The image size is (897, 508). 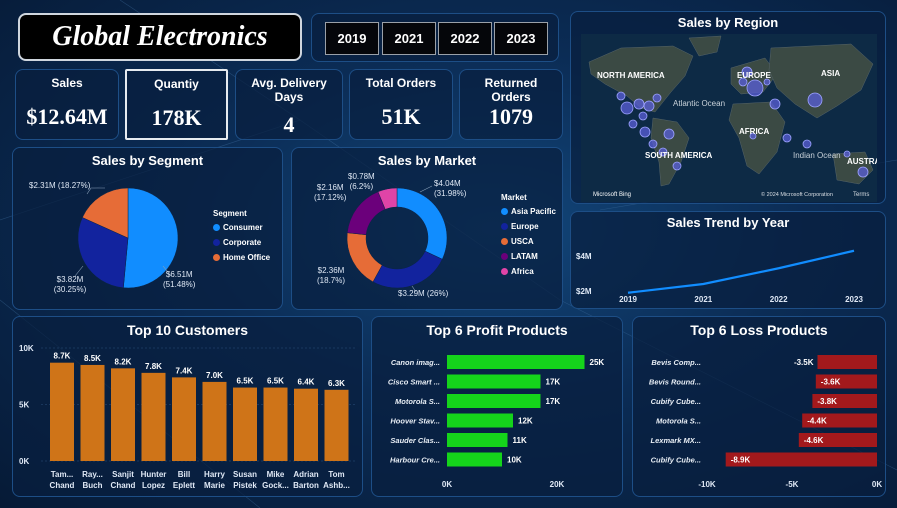 I want to click on segment-legend-home-office: Home Office, so click(x=241, y=257).